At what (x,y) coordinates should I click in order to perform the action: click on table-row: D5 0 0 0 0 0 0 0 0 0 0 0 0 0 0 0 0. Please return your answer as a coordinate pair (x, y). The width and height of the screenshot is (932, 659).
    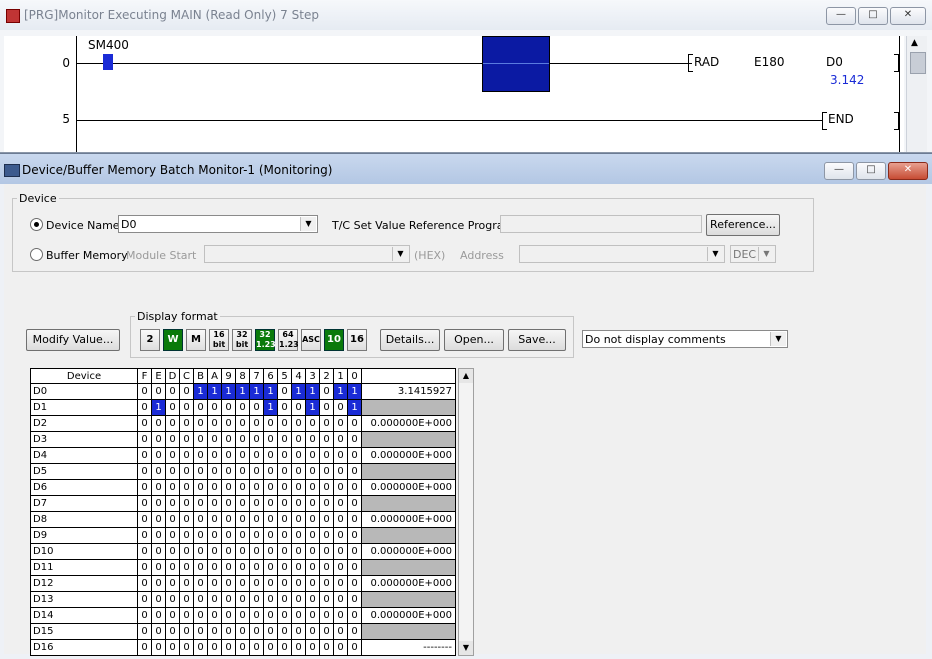
    Looking at the image, I should click on (246, 472).